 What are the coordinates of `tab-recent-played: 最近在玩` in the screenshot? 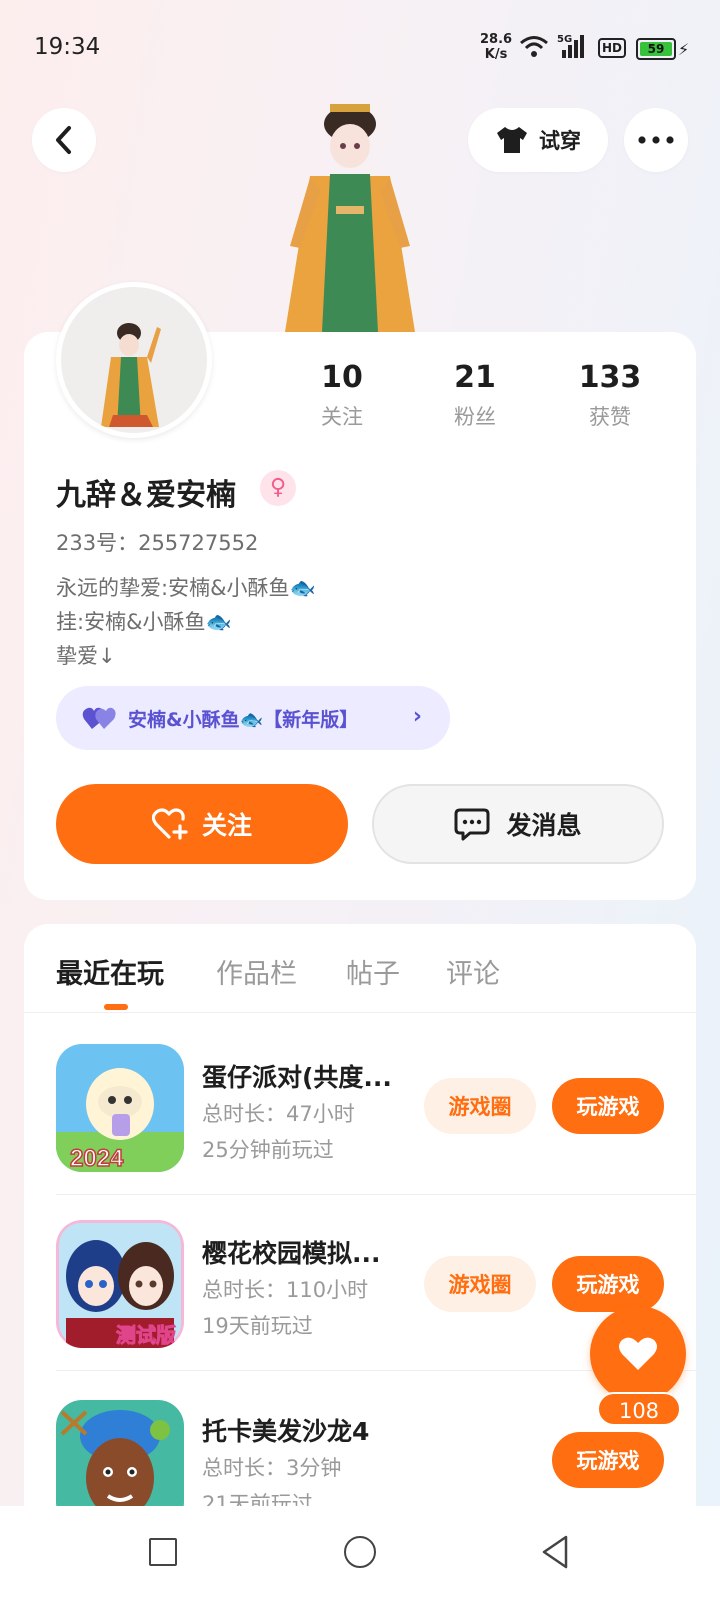 It's located at (110, 971).